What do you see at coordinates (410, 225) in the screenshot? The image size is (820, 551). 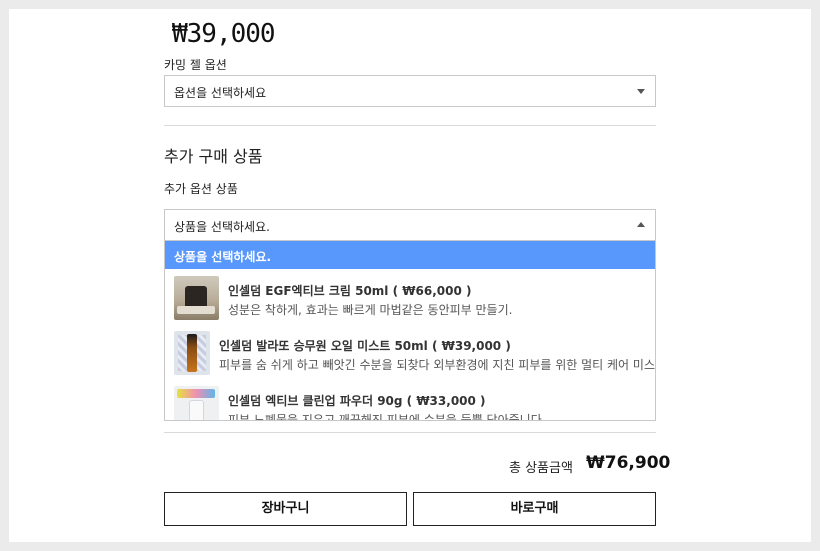 I see `additional-product-select: 상품을 선택하세요.` at bounding box center [410, 225].